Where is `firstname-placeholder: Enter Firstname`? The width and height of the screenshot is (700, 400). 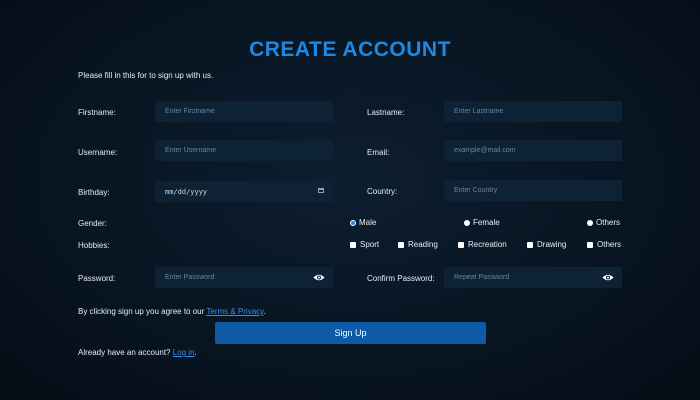
firstname-placeholder: Enter Firstname is located at coordinates (190, 111).